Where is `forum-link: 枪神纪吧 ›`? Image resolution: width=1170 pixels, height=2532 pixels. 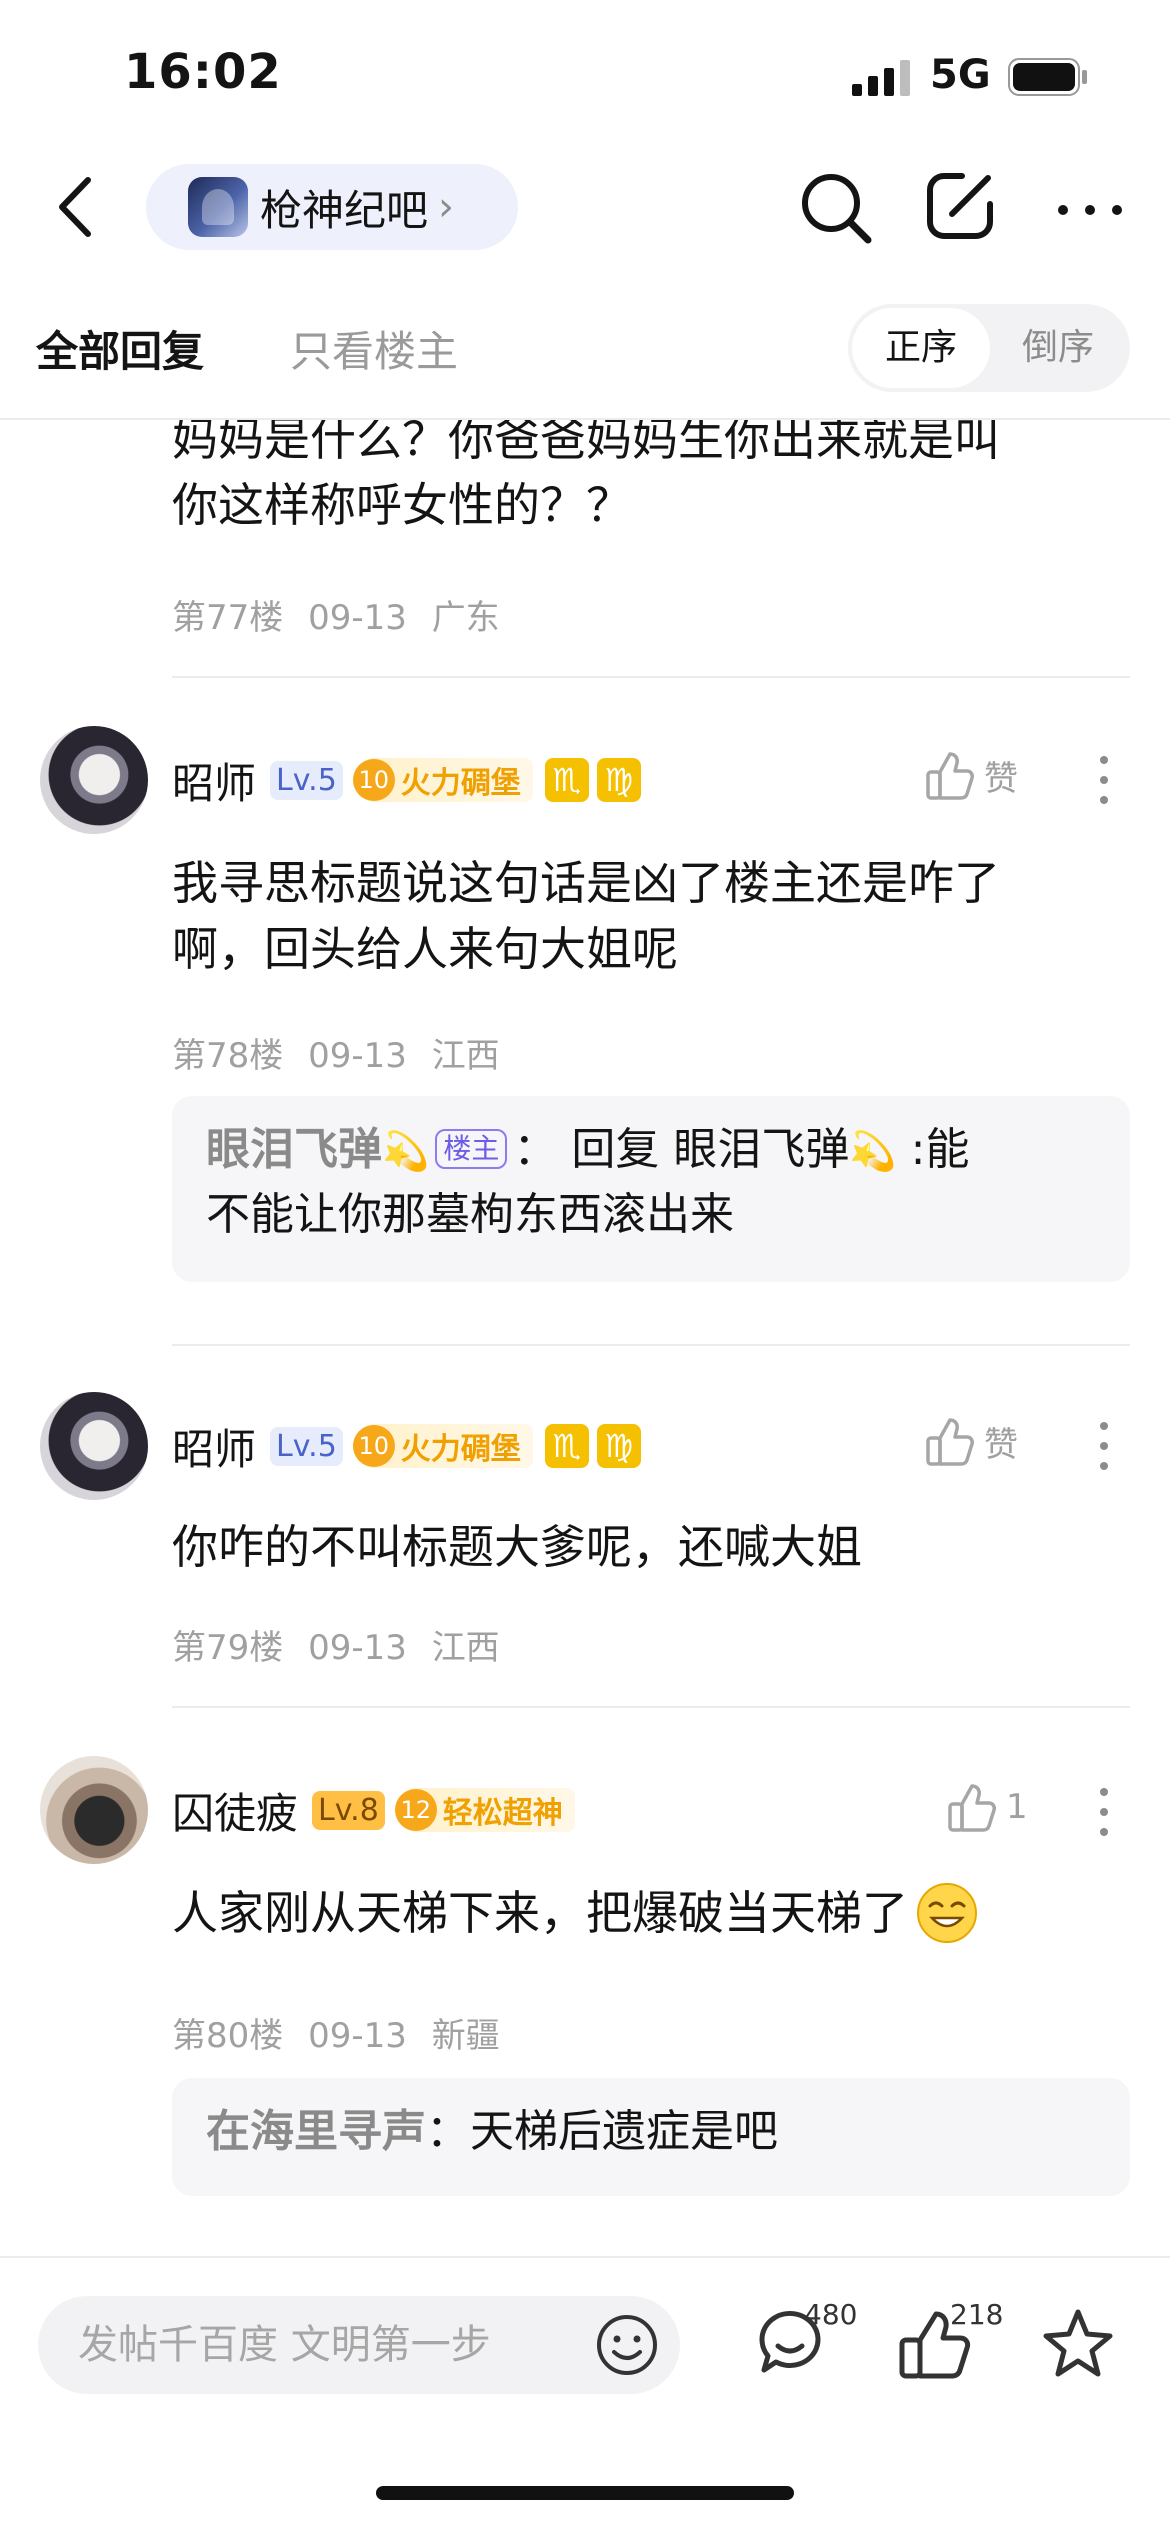 forum-link: 枪神纪吧 › is located at coordinates (332, 207).